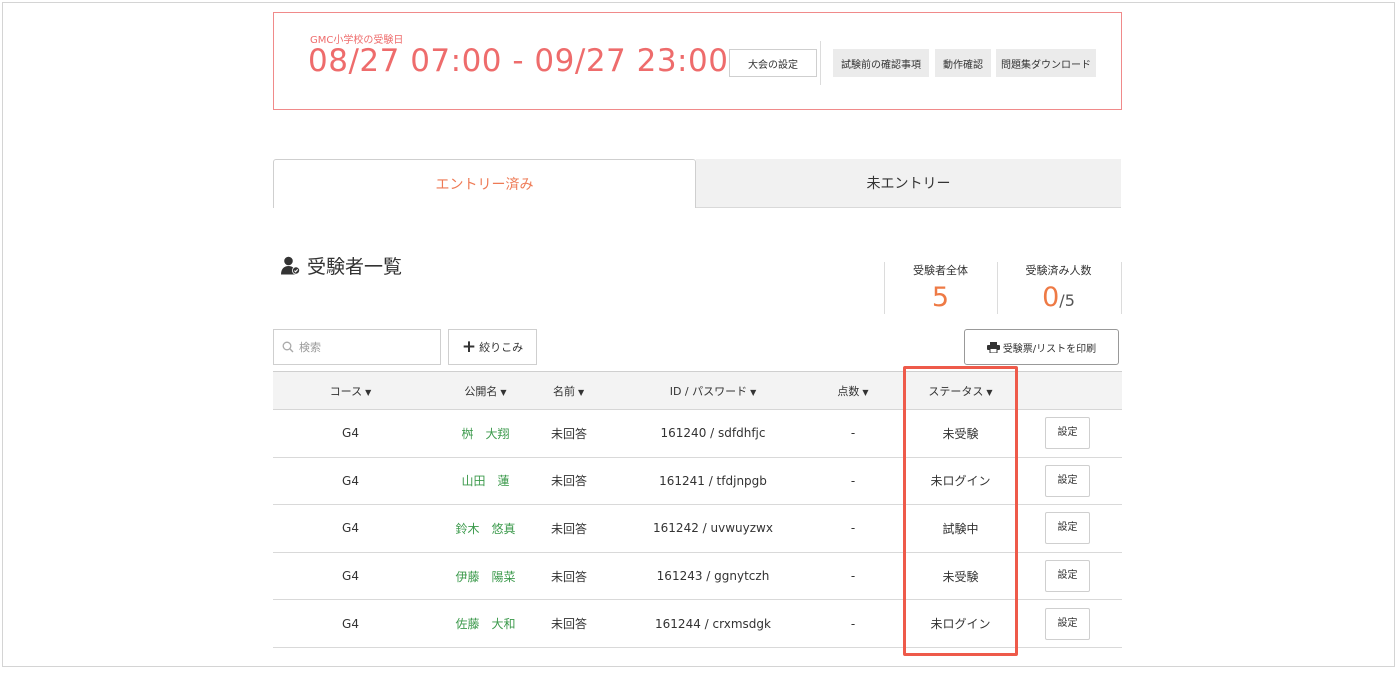  What do you see at coordinates (773, 63) in the screenshot?
I see `contest-settings-button: 大会の設定` at bounding box center [773, 63].